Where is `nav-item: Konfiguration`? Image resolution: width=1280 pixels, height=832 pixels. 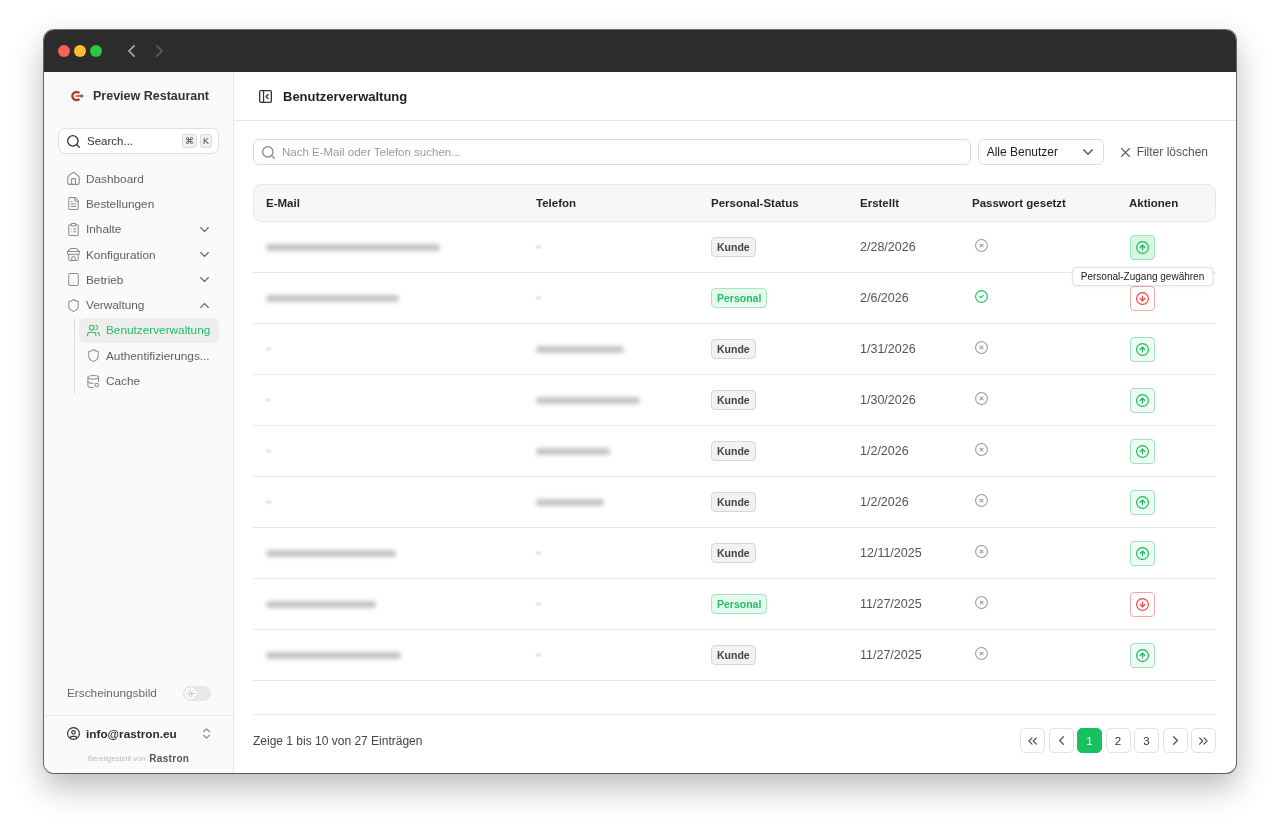 nav-item: Konfiguration is located at coordinates (138, 254).